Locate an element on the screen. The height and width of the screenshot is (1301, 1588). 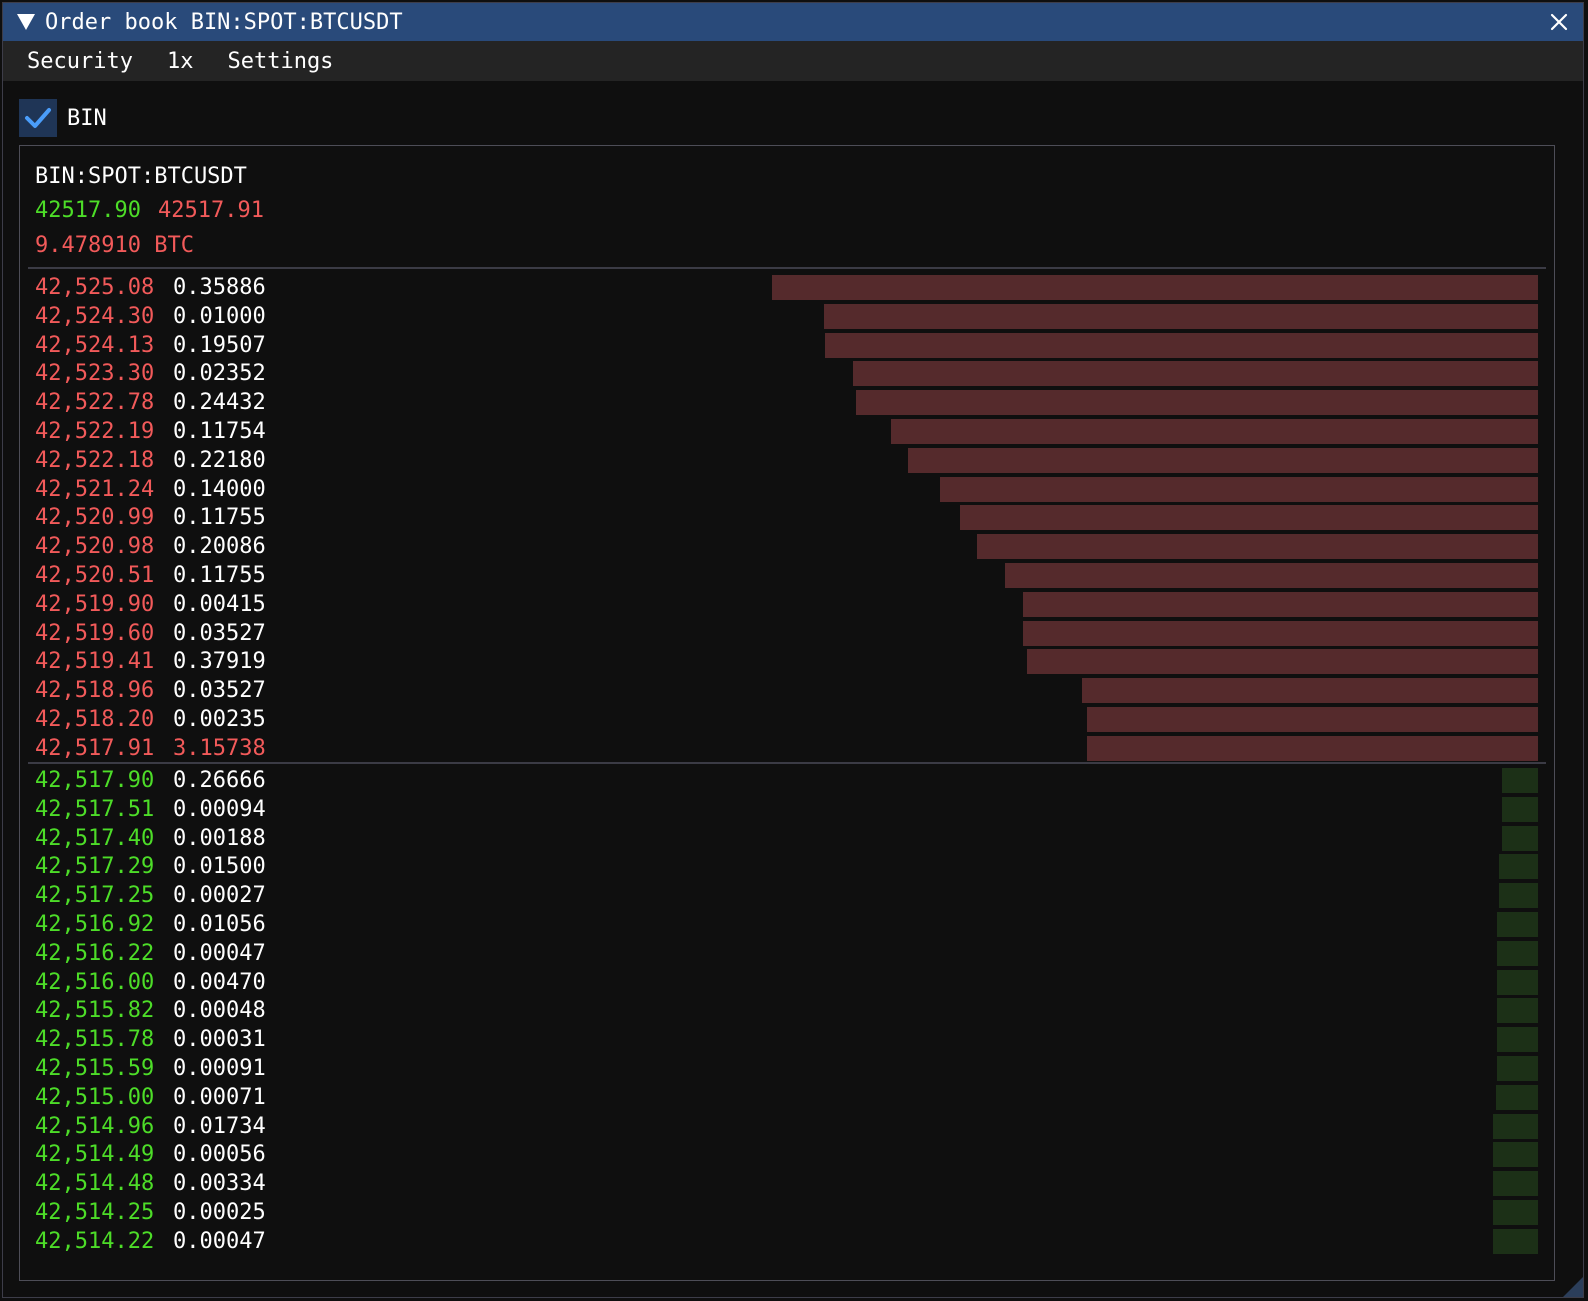
quantity-cell: 0.20086 is located at coordinates (219, 547).